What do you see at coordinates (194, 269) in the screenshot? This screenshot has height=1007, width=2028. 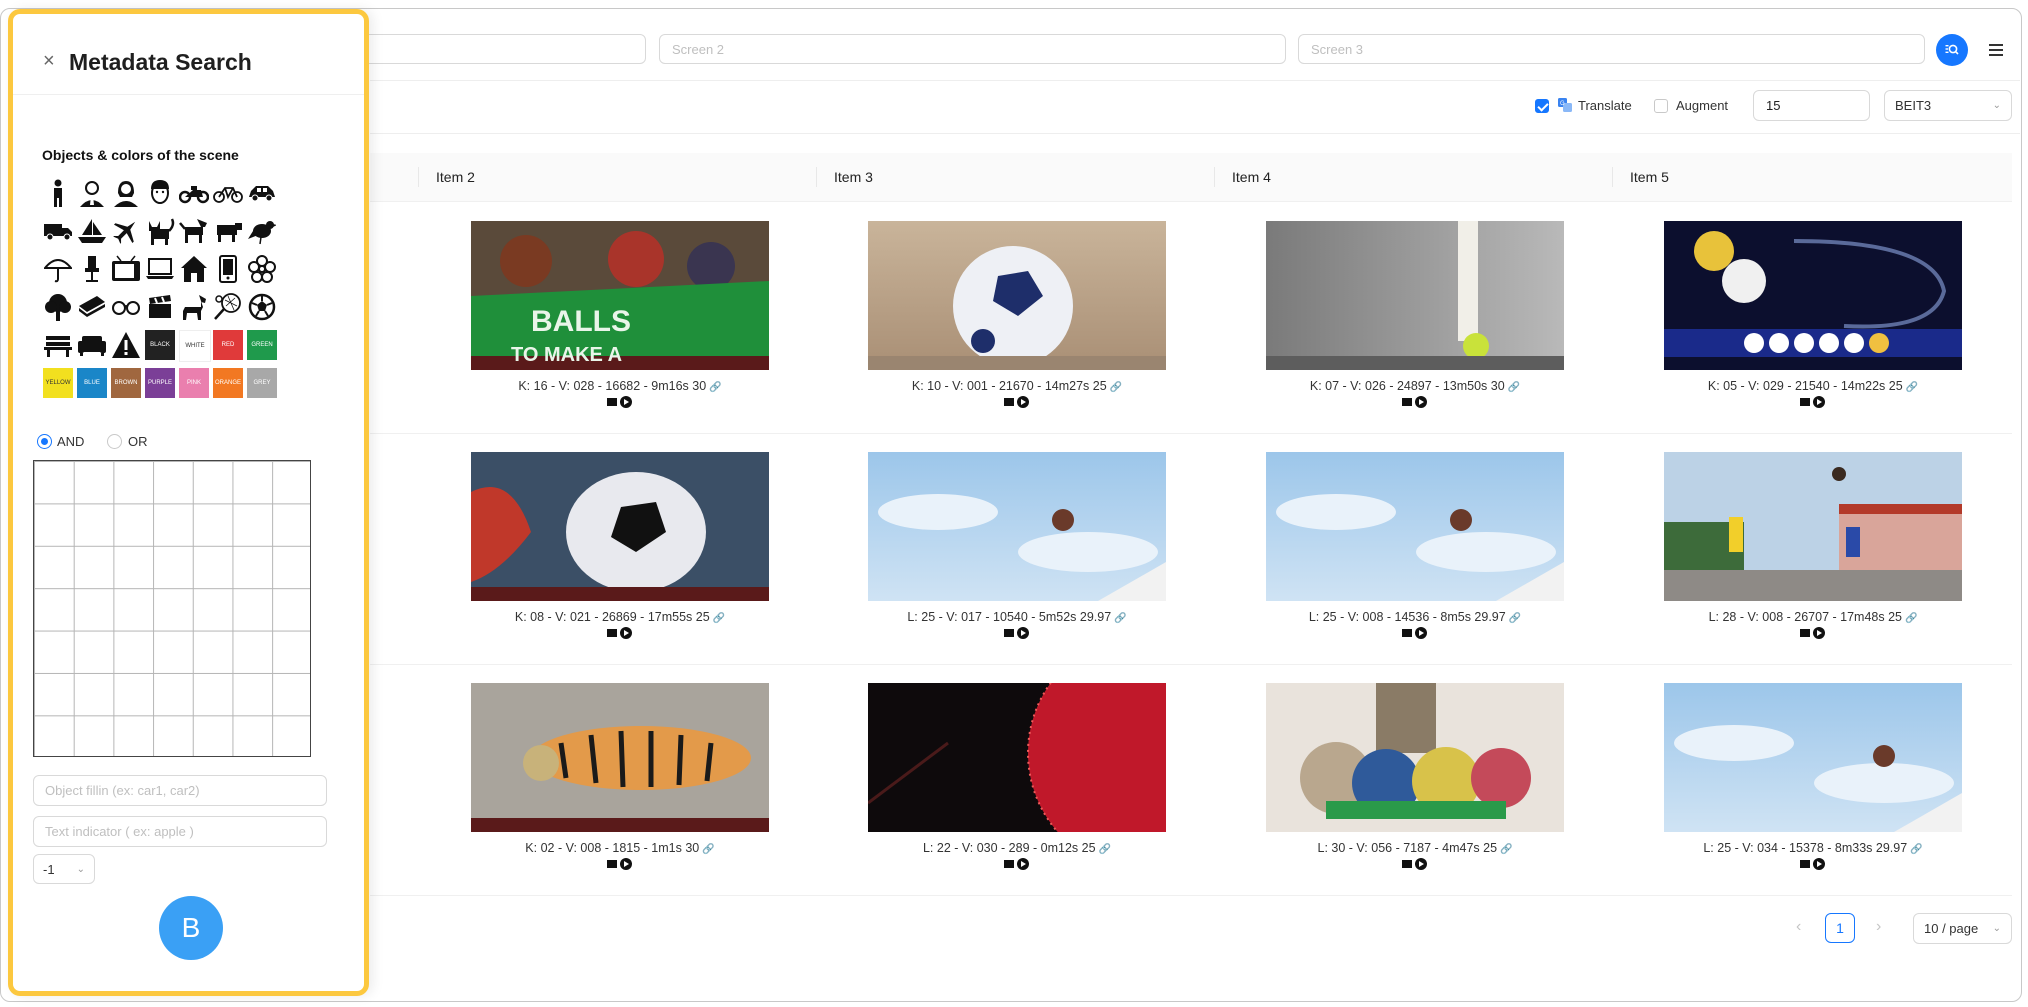 I see `house-icon` at bounding box center [194, 269].